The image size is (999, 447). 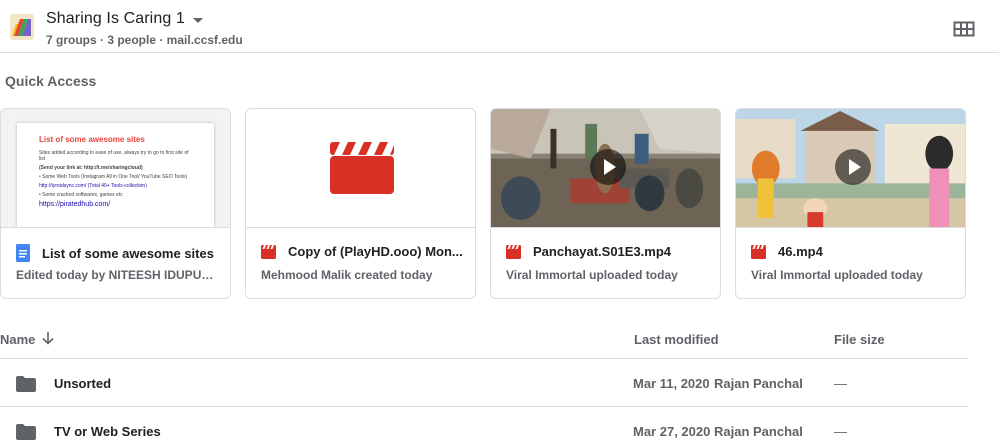 I want to click on table-row: Unsorted Mar 11, 2020 Rajan Panchal —, so click(x=484, y=383).